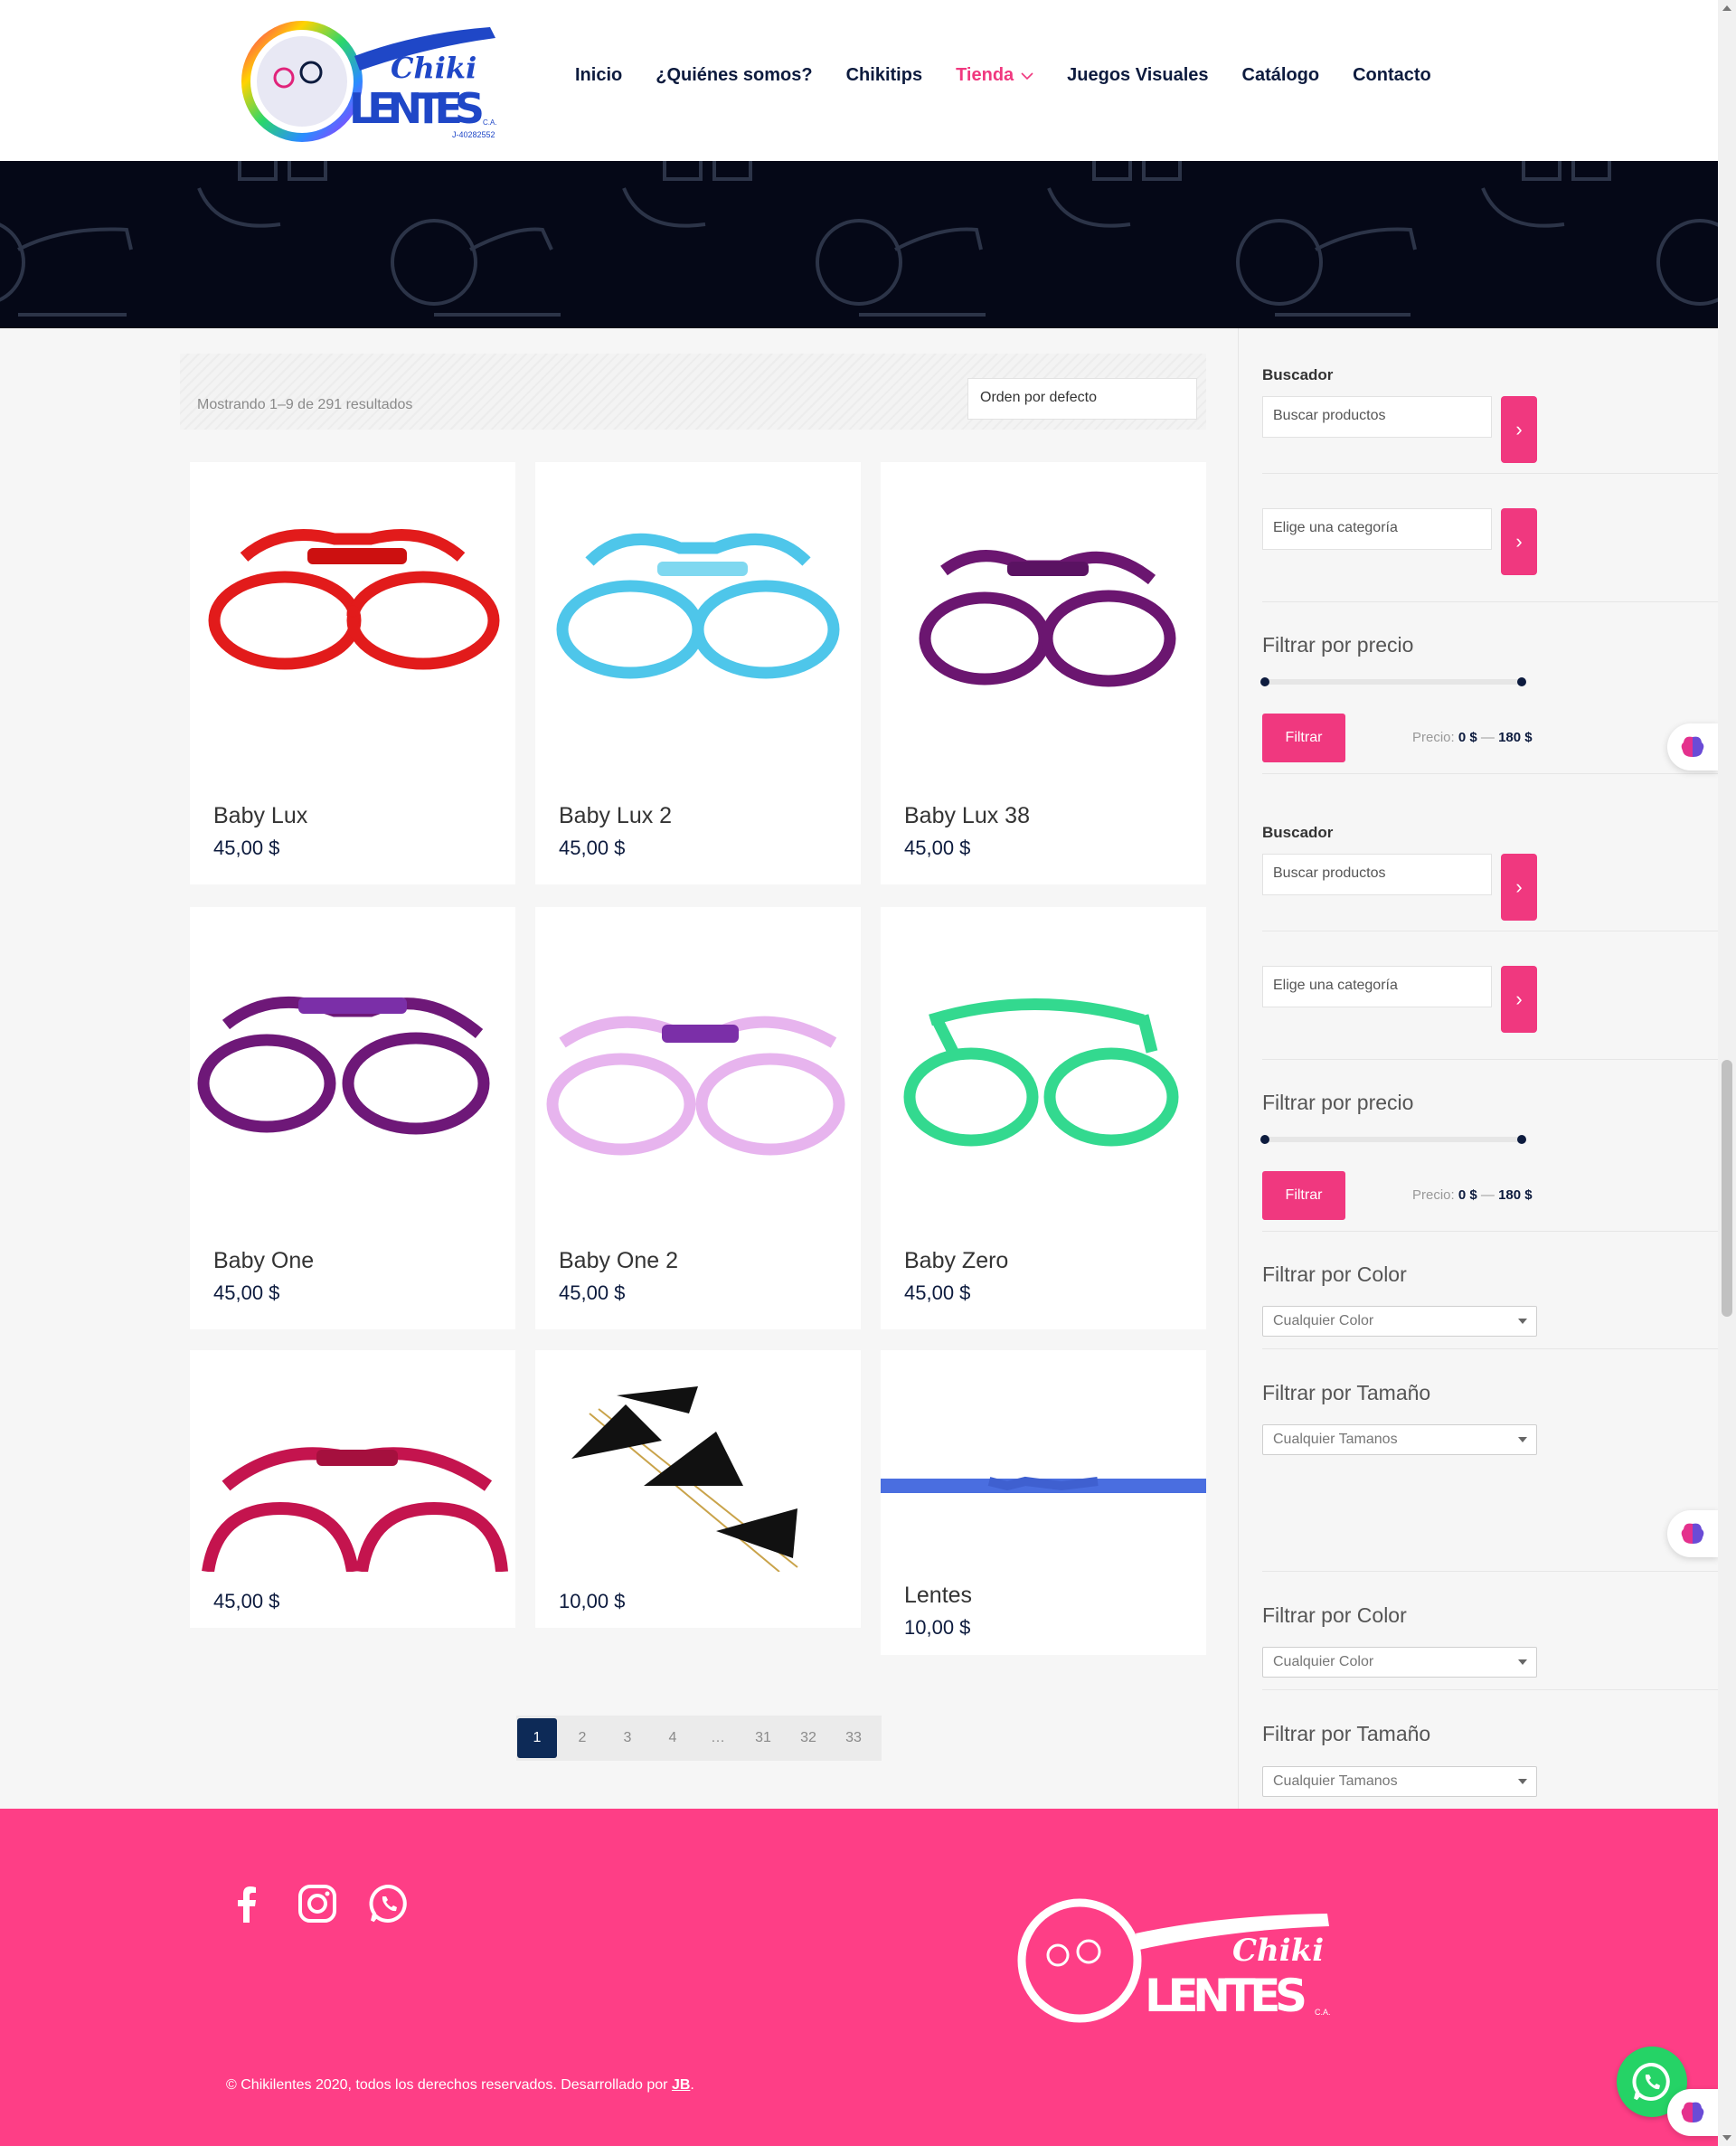 The image size is (1736, 2146). I want to click on product-card: Baby One 2 45,00 $, so click(698, 1118).